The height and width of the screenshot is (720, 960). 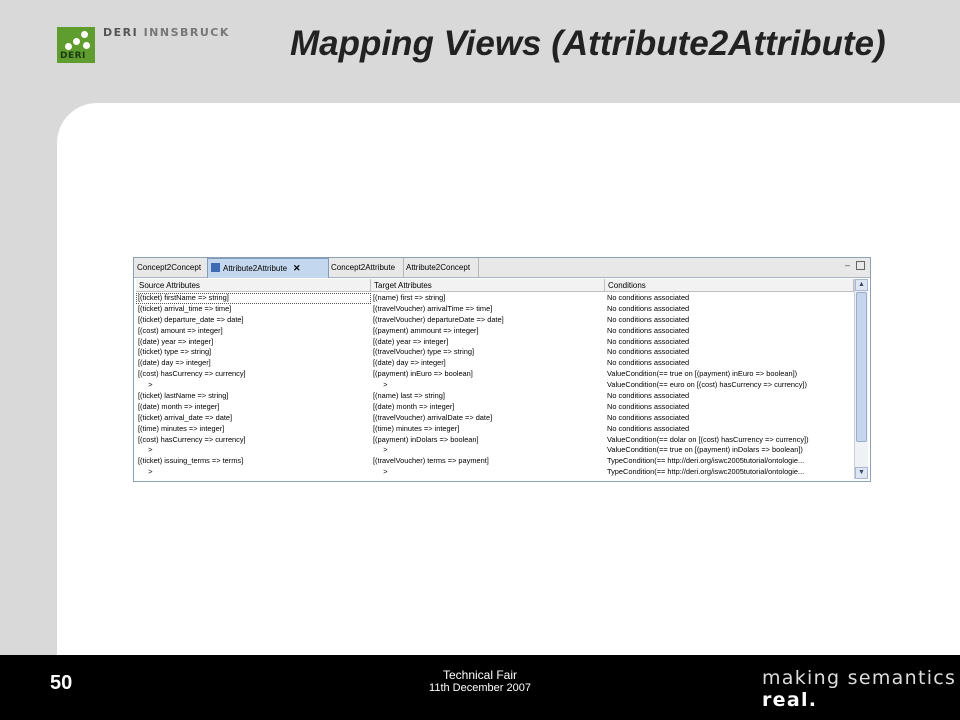 What do you see at coordinates (175, 352) in the screenshot?
I see `source-attribute-cell: [(ticket) type => string]` at bounding box center [175, 352].